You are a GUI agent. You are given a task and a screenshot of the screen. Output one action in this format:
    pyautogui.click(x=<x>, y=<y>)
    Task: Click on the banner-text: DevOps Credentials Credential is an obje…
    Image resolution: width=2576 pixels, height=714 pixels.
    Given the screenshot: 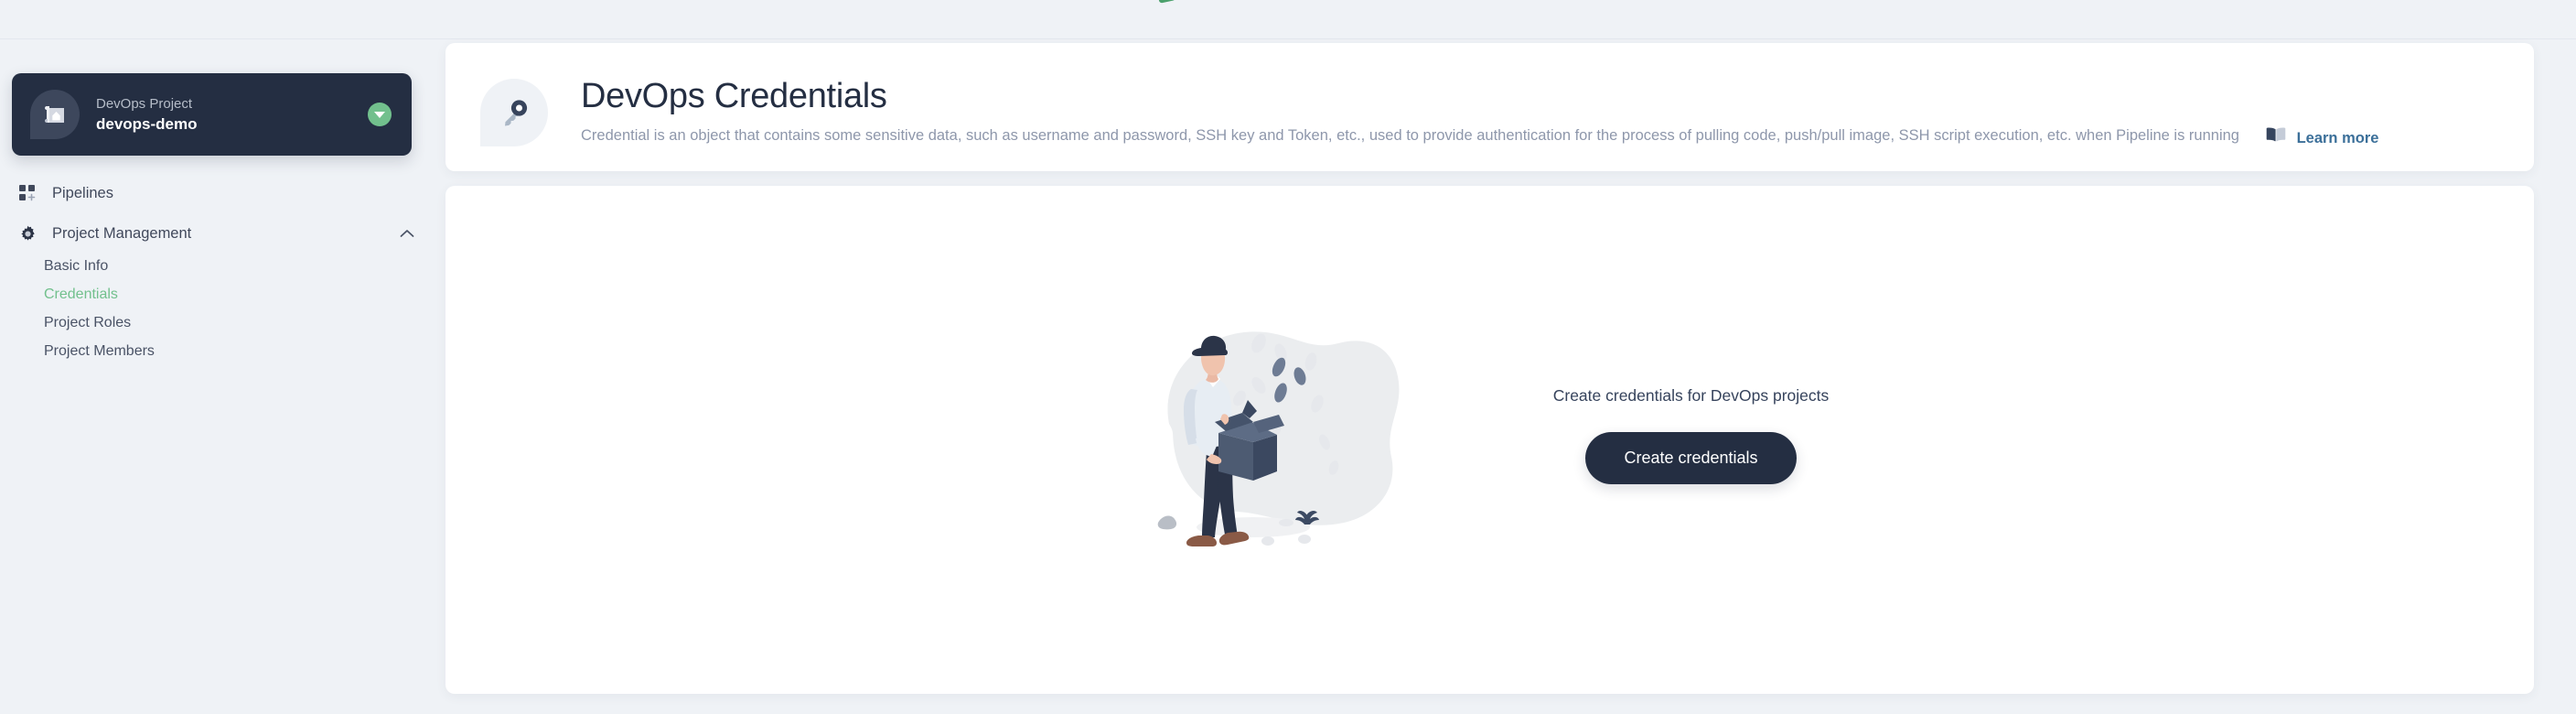 What is the action you would take?
    pyautogui.click(x=1479, y=112)
    